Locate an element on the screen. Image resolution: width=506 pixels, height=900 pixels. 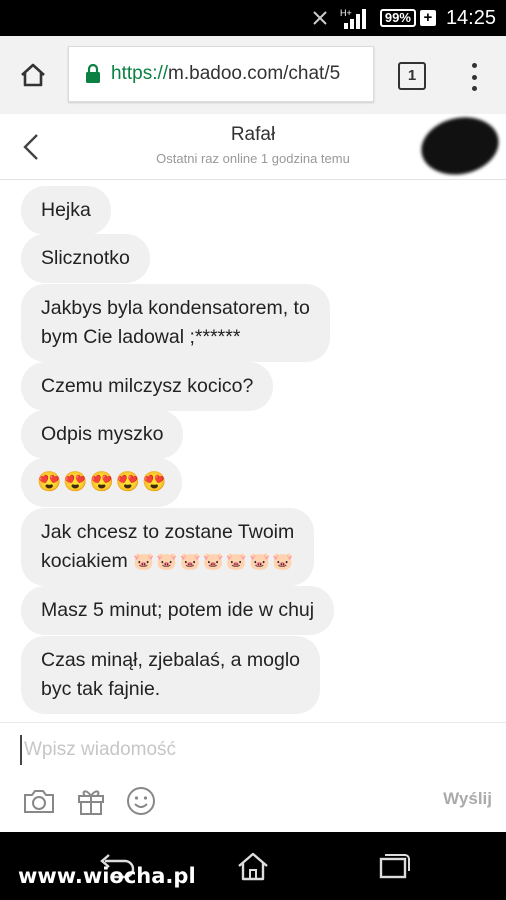
composer-area: Wpisz wiadomość Wyślij is located at coordinates (253, 777).